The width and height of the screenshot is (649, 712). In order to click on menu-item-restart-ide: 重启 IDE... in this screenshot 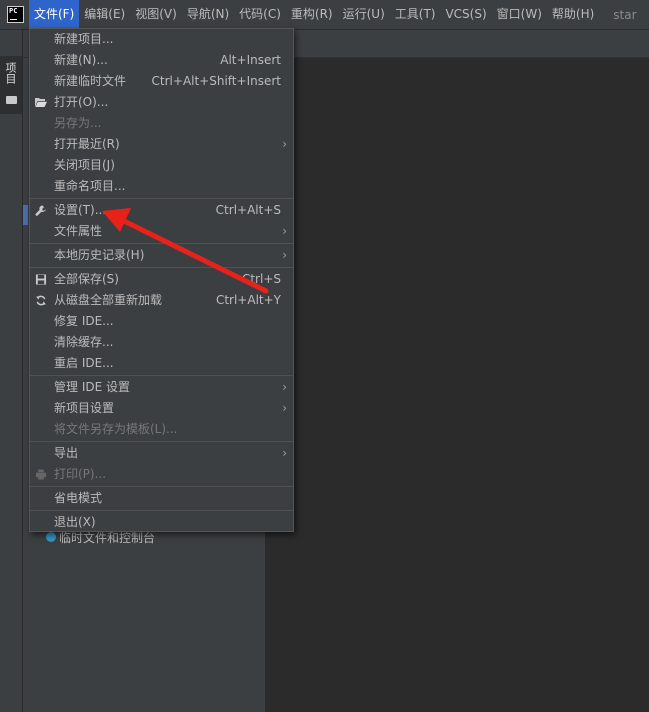, I will do `click(161, 363)`.